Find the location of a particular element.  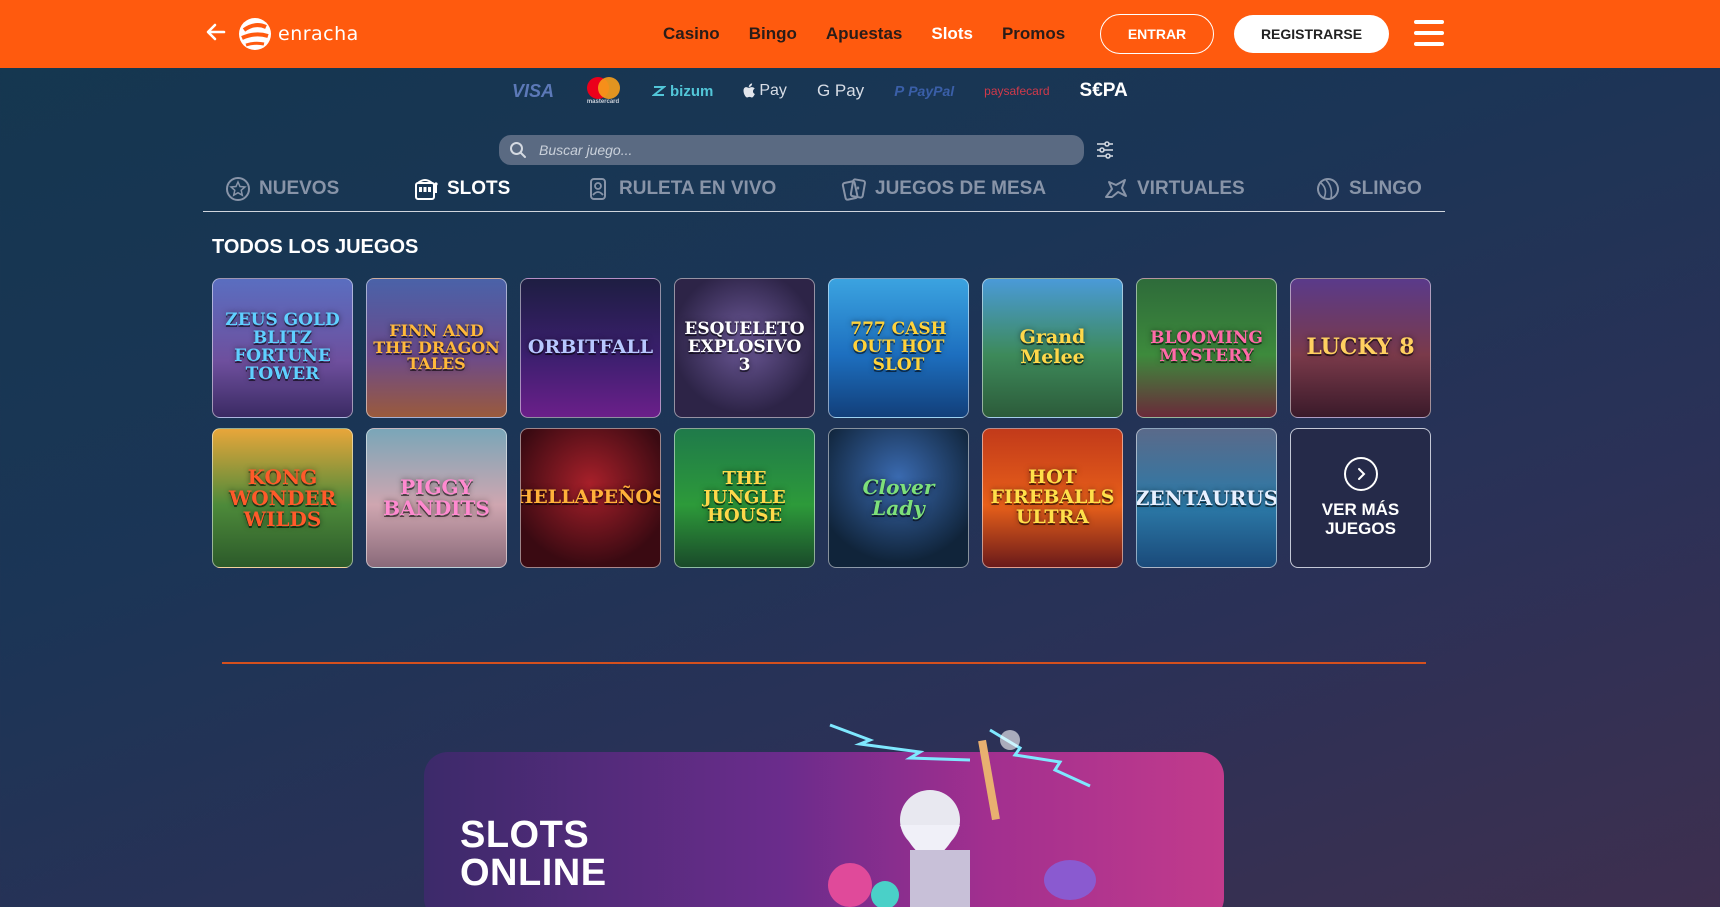

see-more-label: VER MÁS JUEGOS is located at coordinates (1360, 519).